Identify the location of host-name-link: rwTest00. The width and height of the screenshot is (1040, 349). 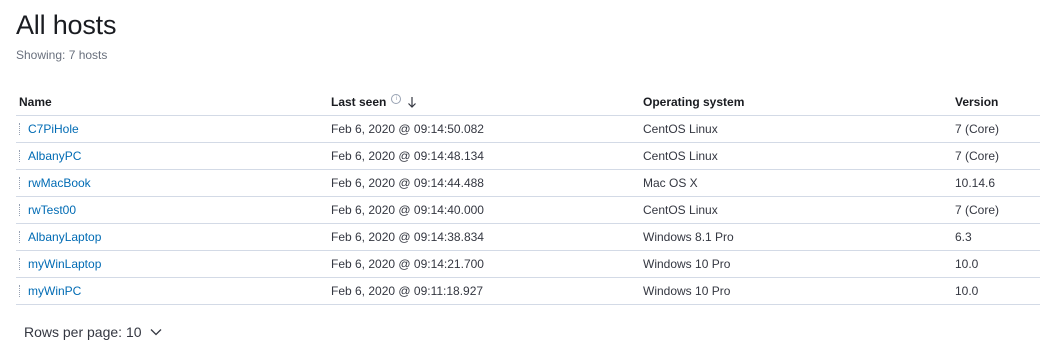
(52, 210).